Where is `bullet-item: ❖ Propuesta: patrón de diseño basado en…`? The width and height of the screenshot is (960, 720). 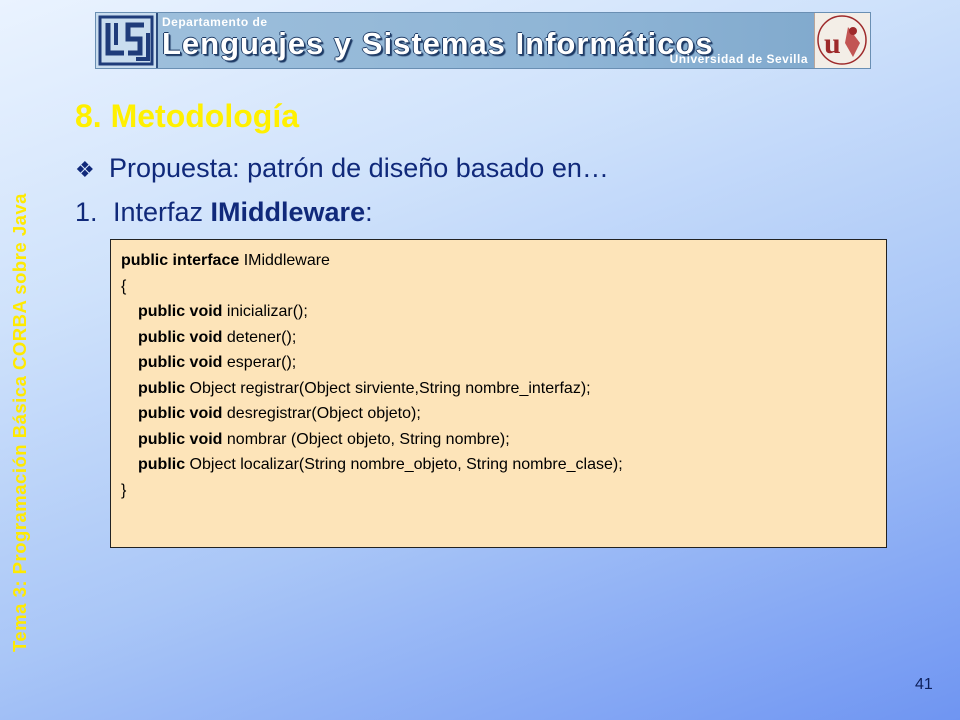 bullet-item: ❖ Propuesta: patrón de diseño basado en… is located at coordinates (342, 168).